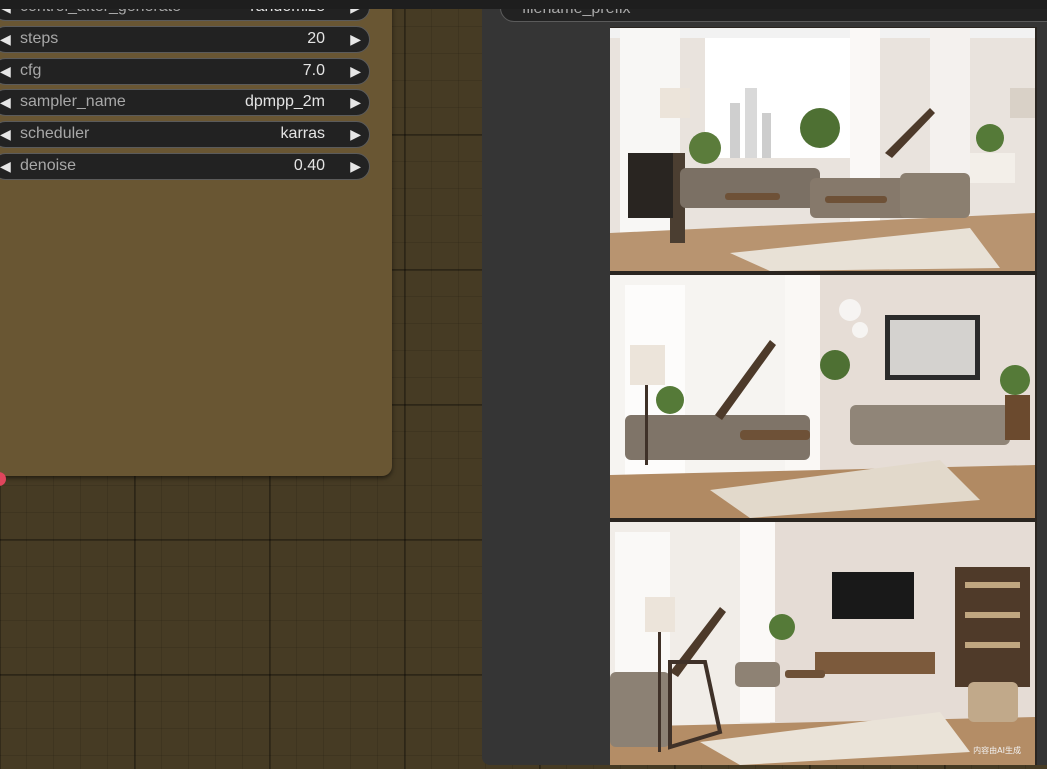  I want to click on sampler-name-widget: ◀ sampler_name dpmpp_2m ▶, so click(185, 102).